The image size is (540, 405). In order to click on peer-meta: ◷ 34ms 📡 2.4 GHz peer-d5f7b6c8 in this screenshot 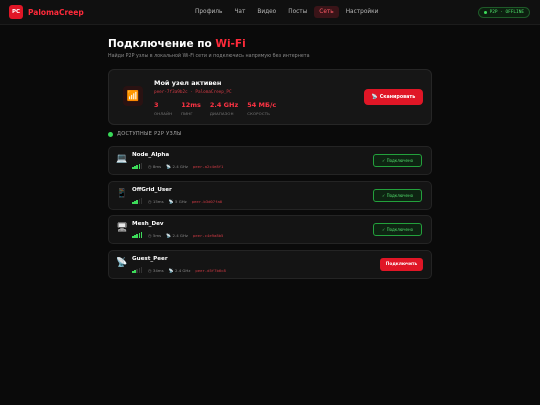, I will do `click(179, 270)`.